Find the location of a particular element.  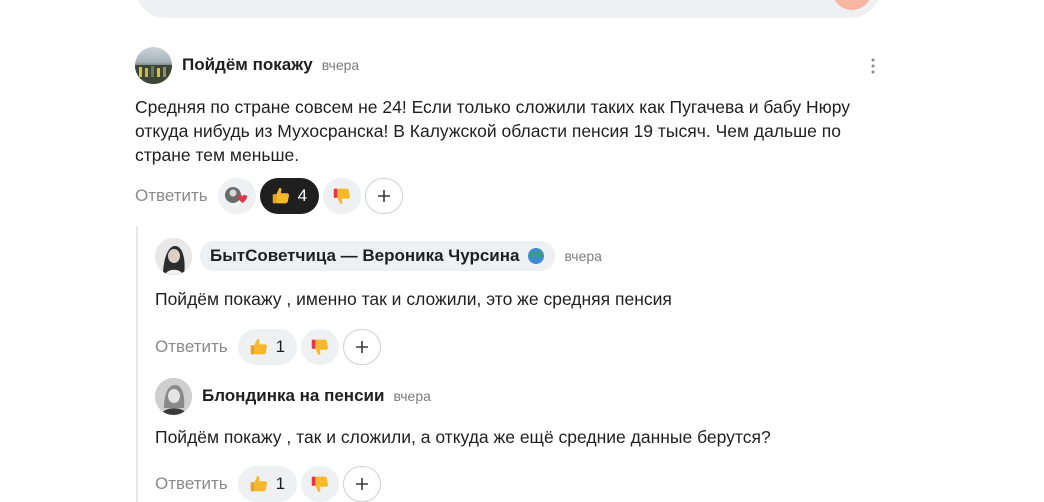

comment-author: Пойдём покажу is located at coordinates (247, 65).